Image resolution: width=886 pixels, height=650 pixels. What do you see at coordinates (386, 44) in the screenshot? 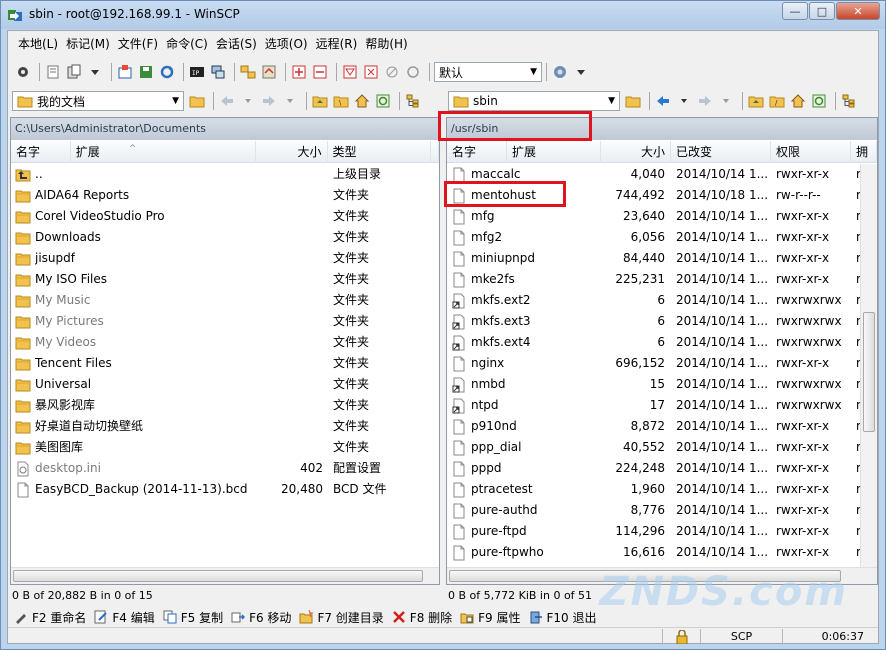
I see `menu-help: 帮助(H)` at bounding box center [386, 44].